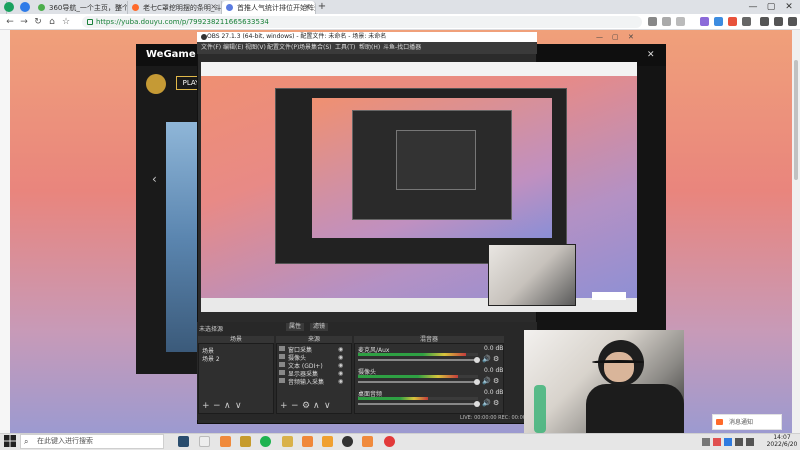 This screenshot has height=450, width=800. Describe the element at coordinates (10, 441) in the screenshot. I see `windows-start-icon` at that location.